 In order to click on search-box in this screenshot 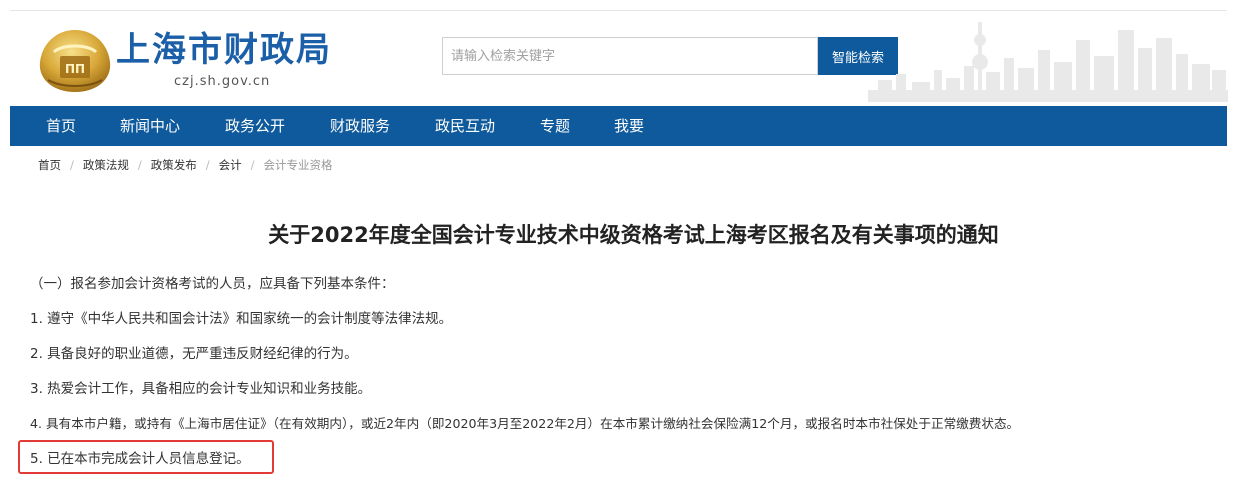, I will do `click(630, 56)`.